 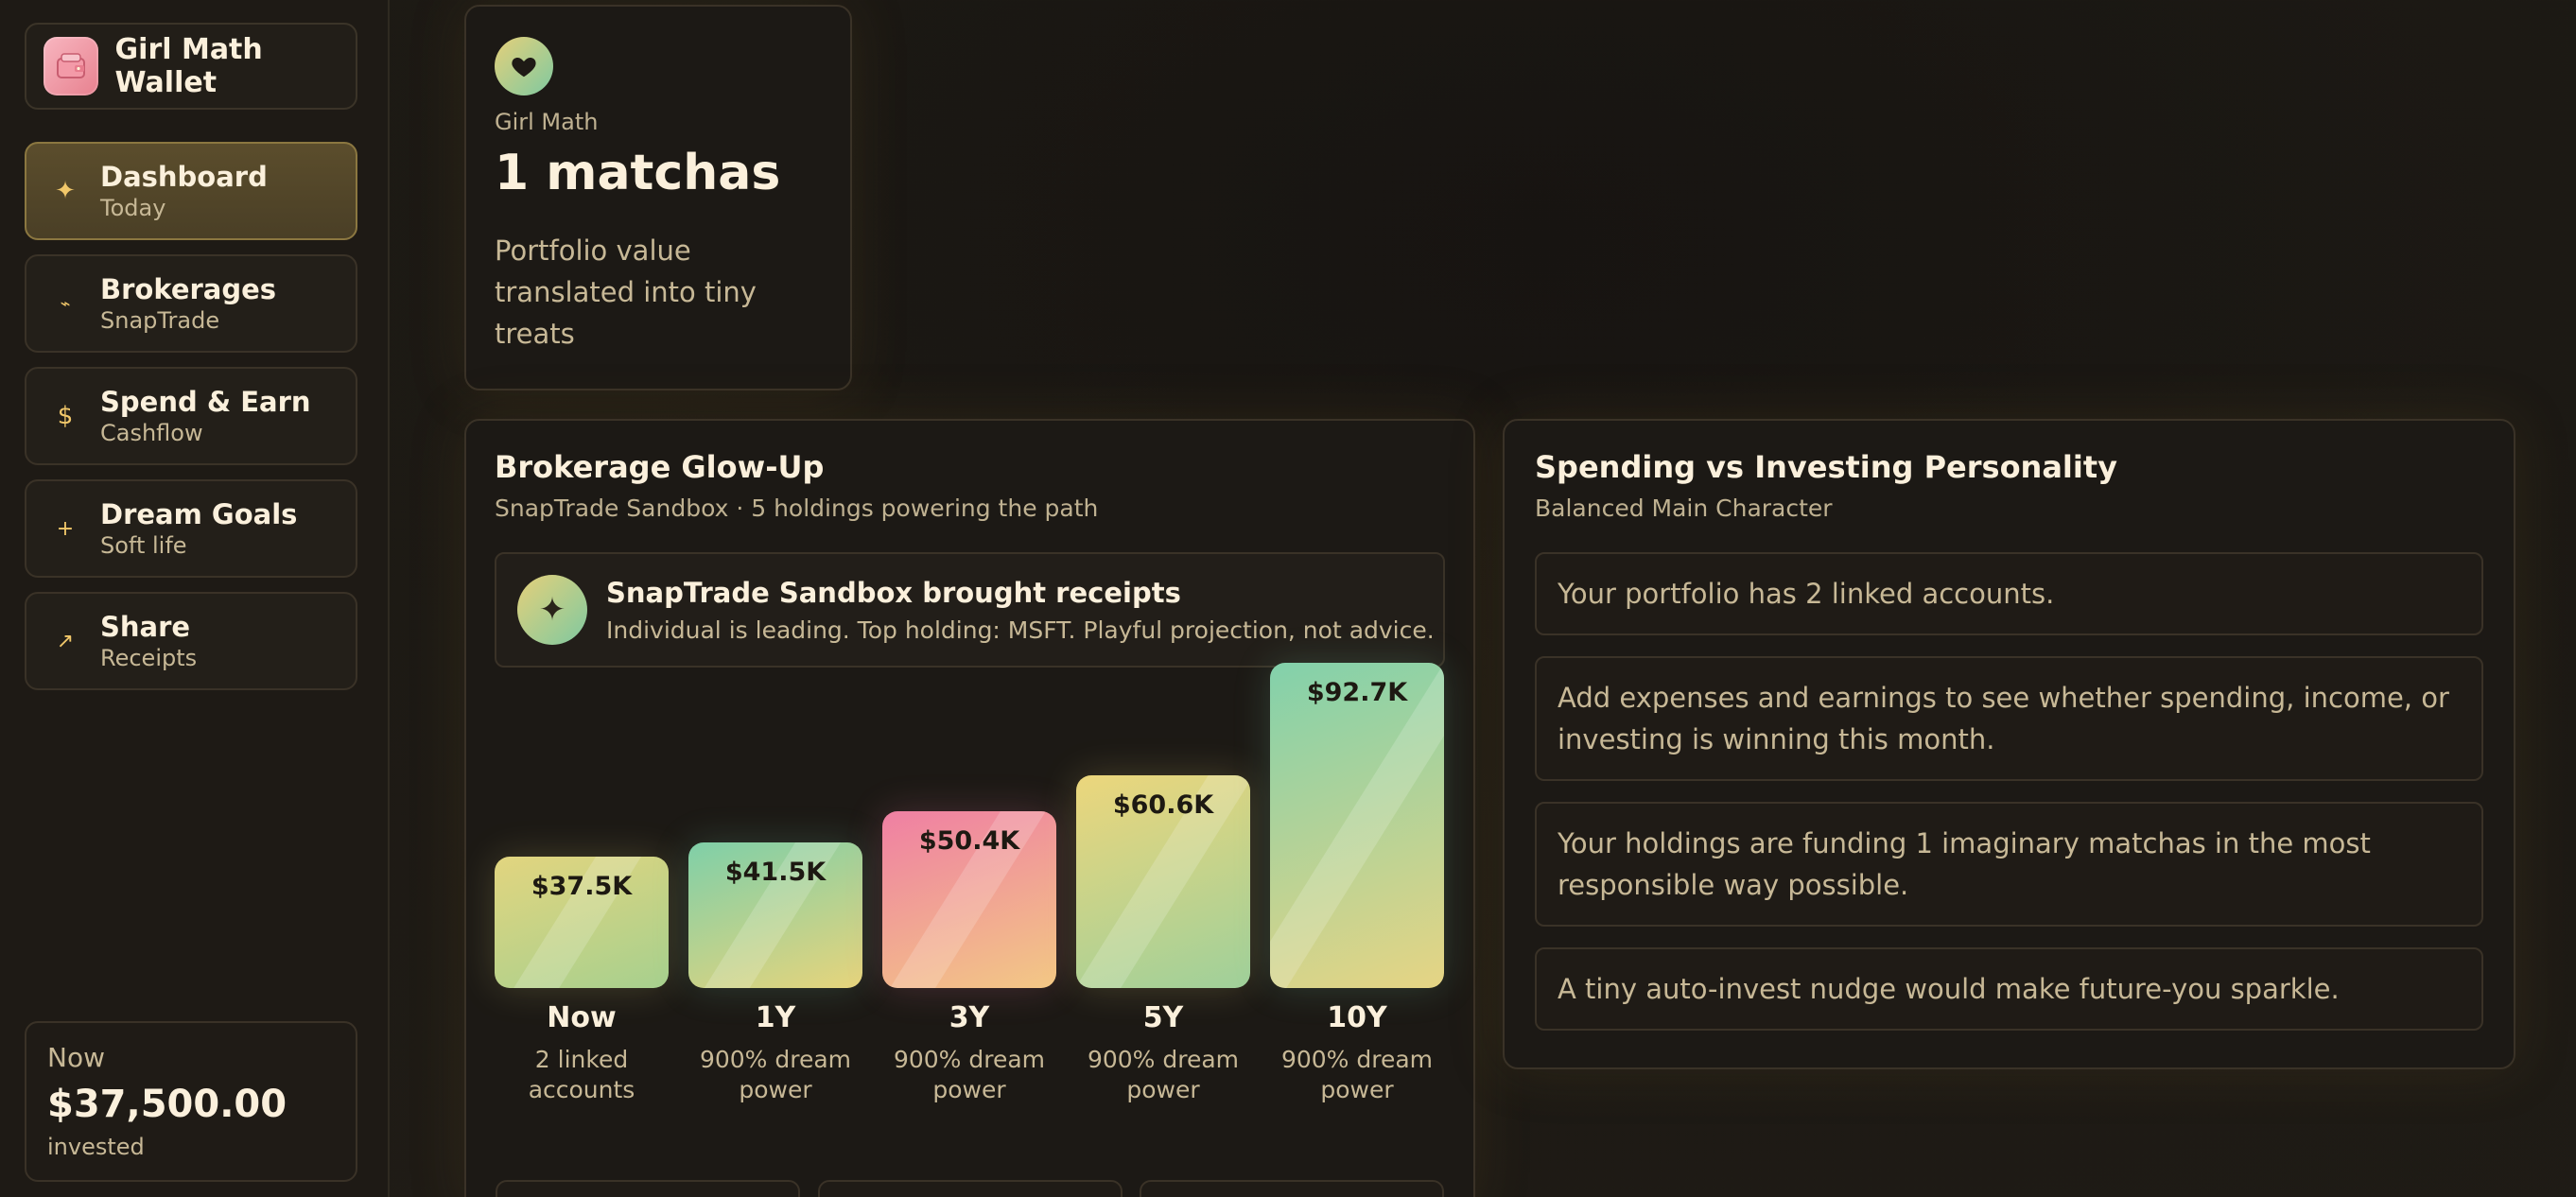 I want to click on bar: $60.6K, so click(x=1163, y=882).